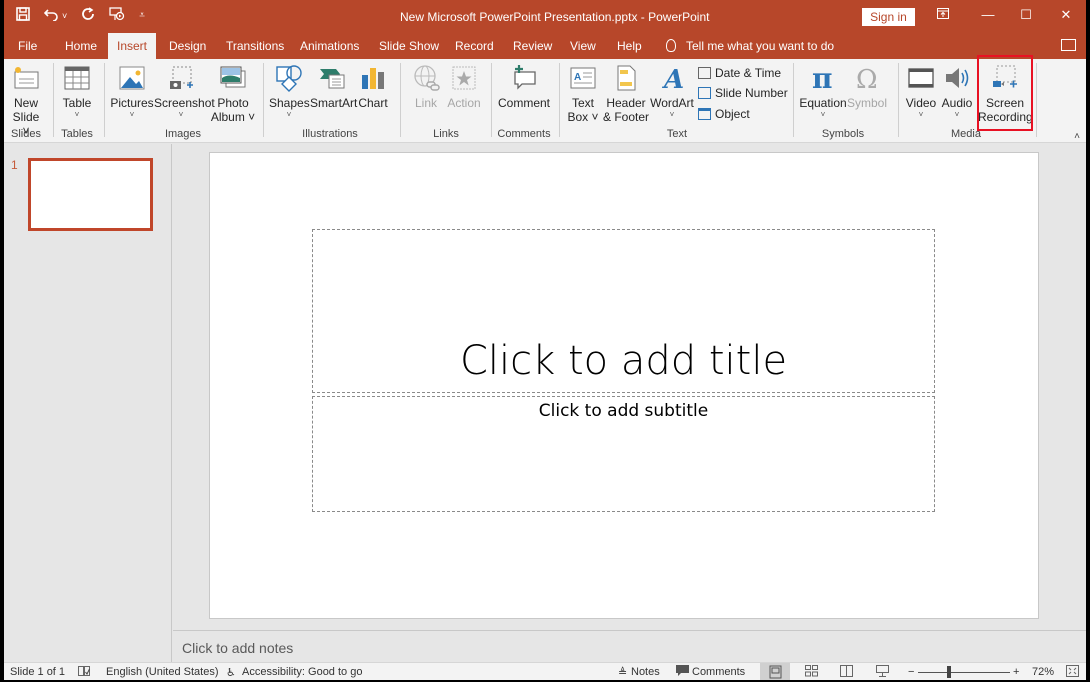 The image size is (1090, 682). What do you see at coordinates (26, 101) in the screenshot?
I see `new-slide-button: New Slide ˅` at bounding box center [26, 101].